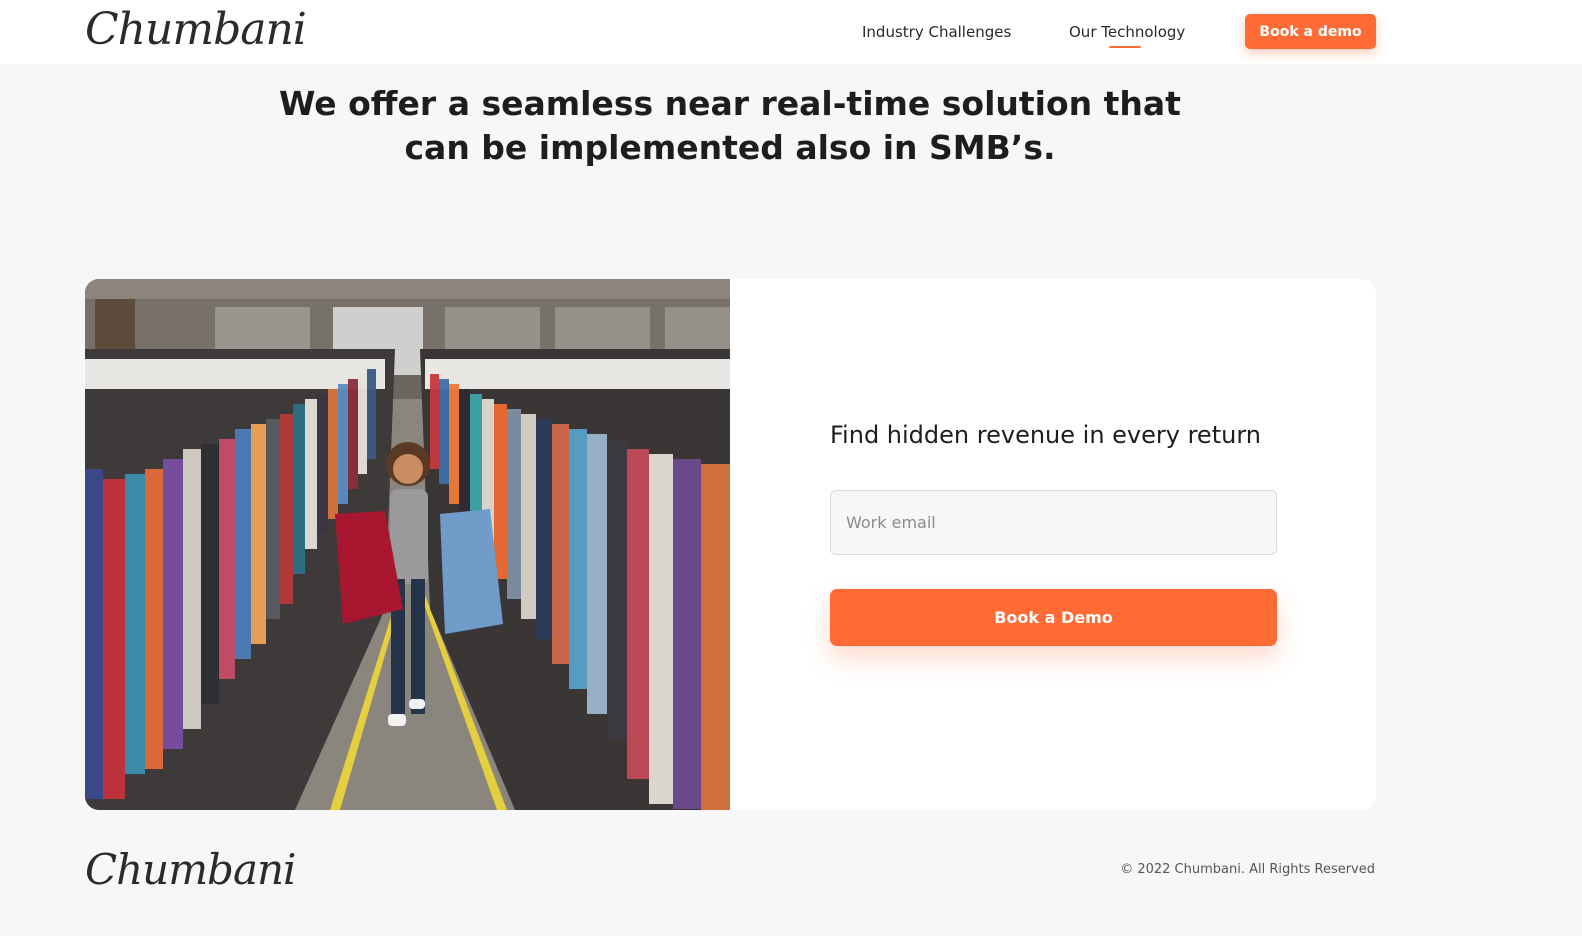  What do you see at coordinates (1053, 617) in the screenshot?
I see `book-demo-form-button: Book a Demo` at bounding box center [1053, 617].